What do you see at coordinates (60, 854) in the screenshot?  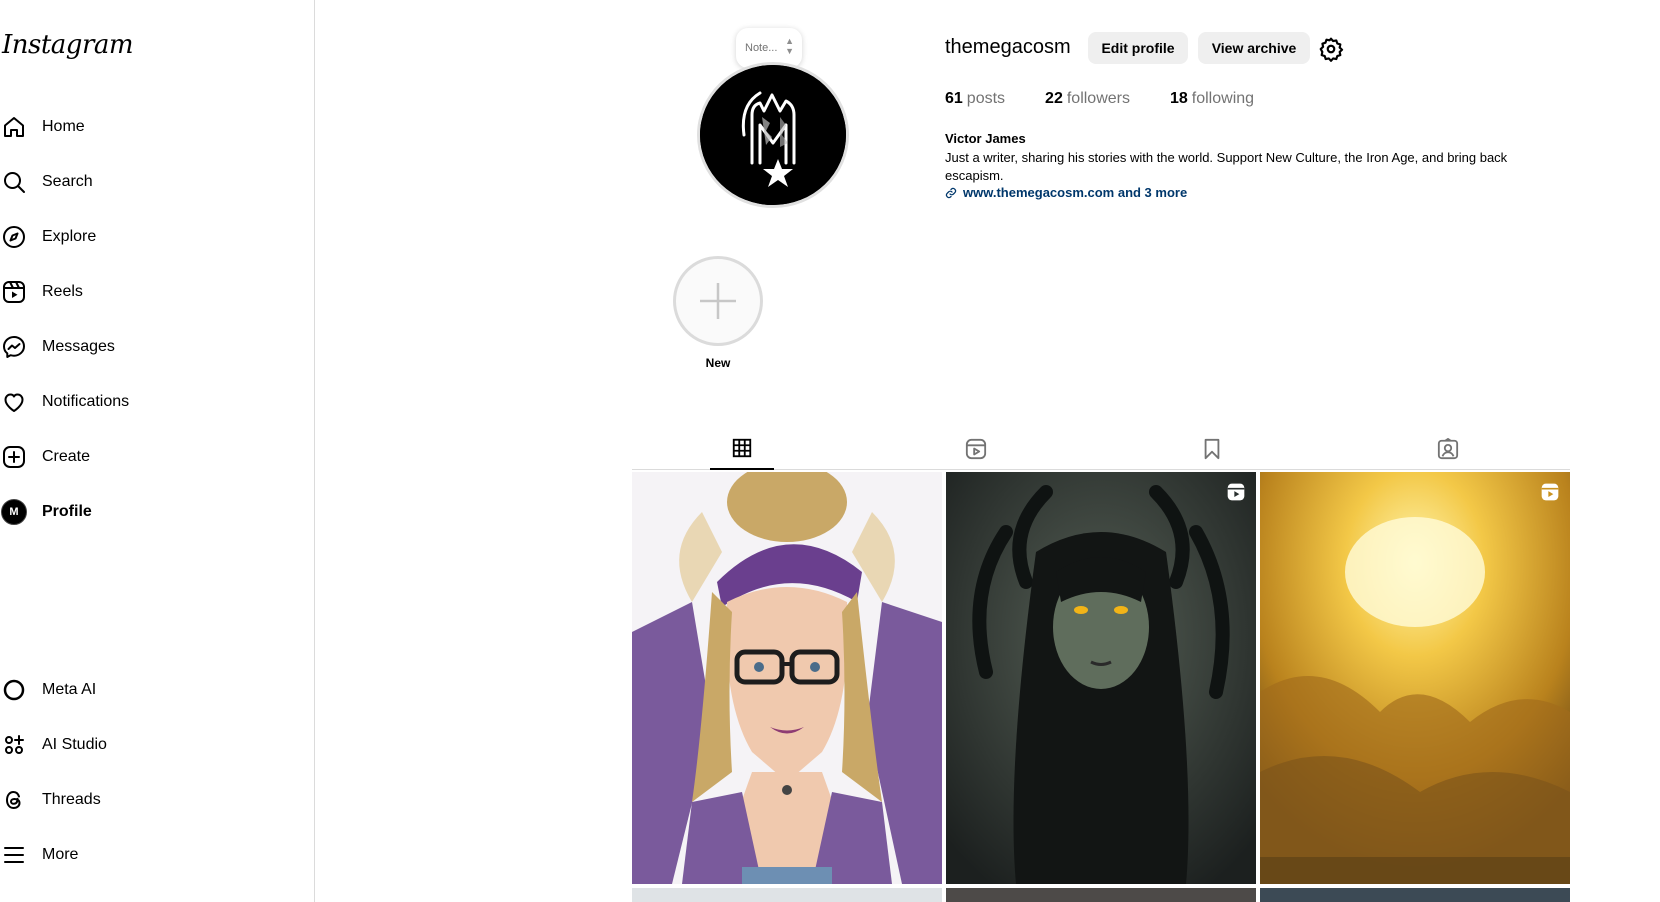 I see `sidebar-item-label: More` at bounding box center [60, 854].